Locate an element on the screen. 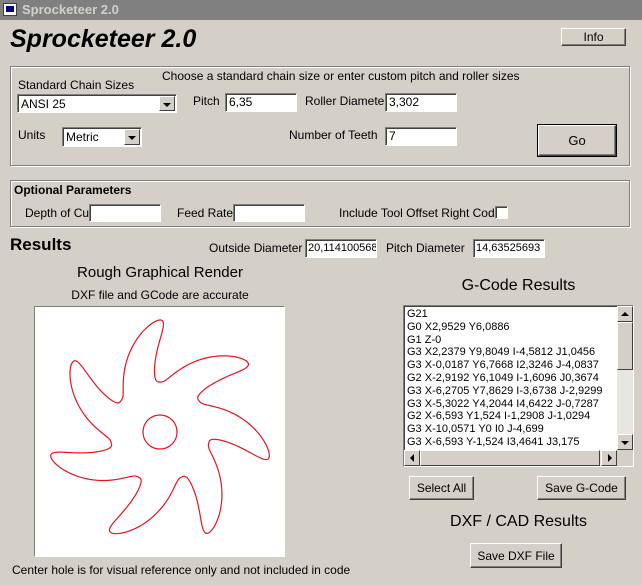 This screenshot has width=642, height=585. pitch-diameter-output: 14,63525693 is located at coordinates (509, 248).